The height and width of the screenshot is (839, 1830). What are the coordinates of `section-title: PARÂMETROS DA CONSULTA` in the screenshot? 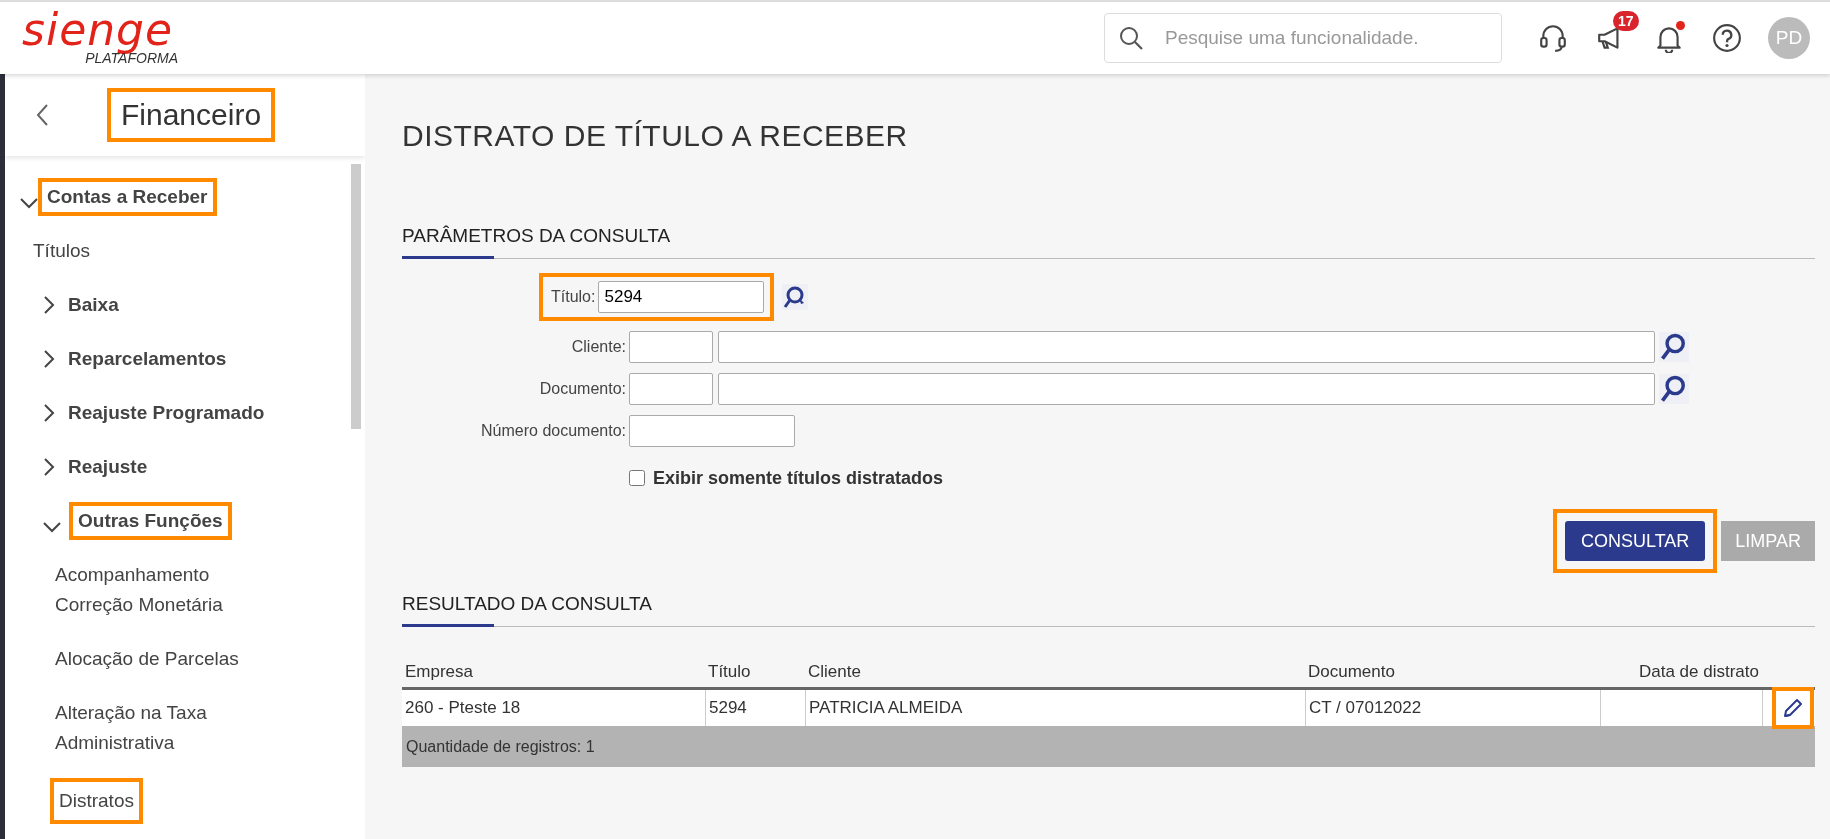 It's located at (537, 236).